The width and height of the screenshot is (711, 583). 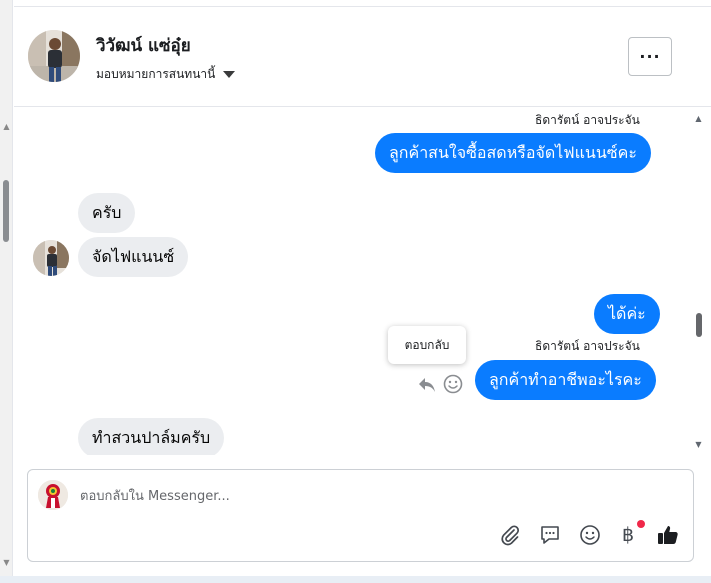 What do you see at coordinates (627, 314) in the screenshot?
I see `outgoing-message: ได้ค่ะ` at bounding box center [627, 314].